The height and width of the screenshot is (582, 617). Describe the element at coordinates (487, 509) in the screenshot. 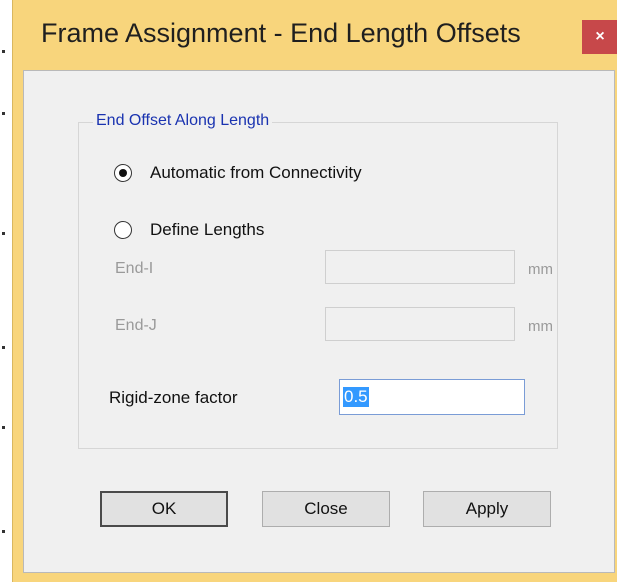

I see `apply-button: Apply` at that location.